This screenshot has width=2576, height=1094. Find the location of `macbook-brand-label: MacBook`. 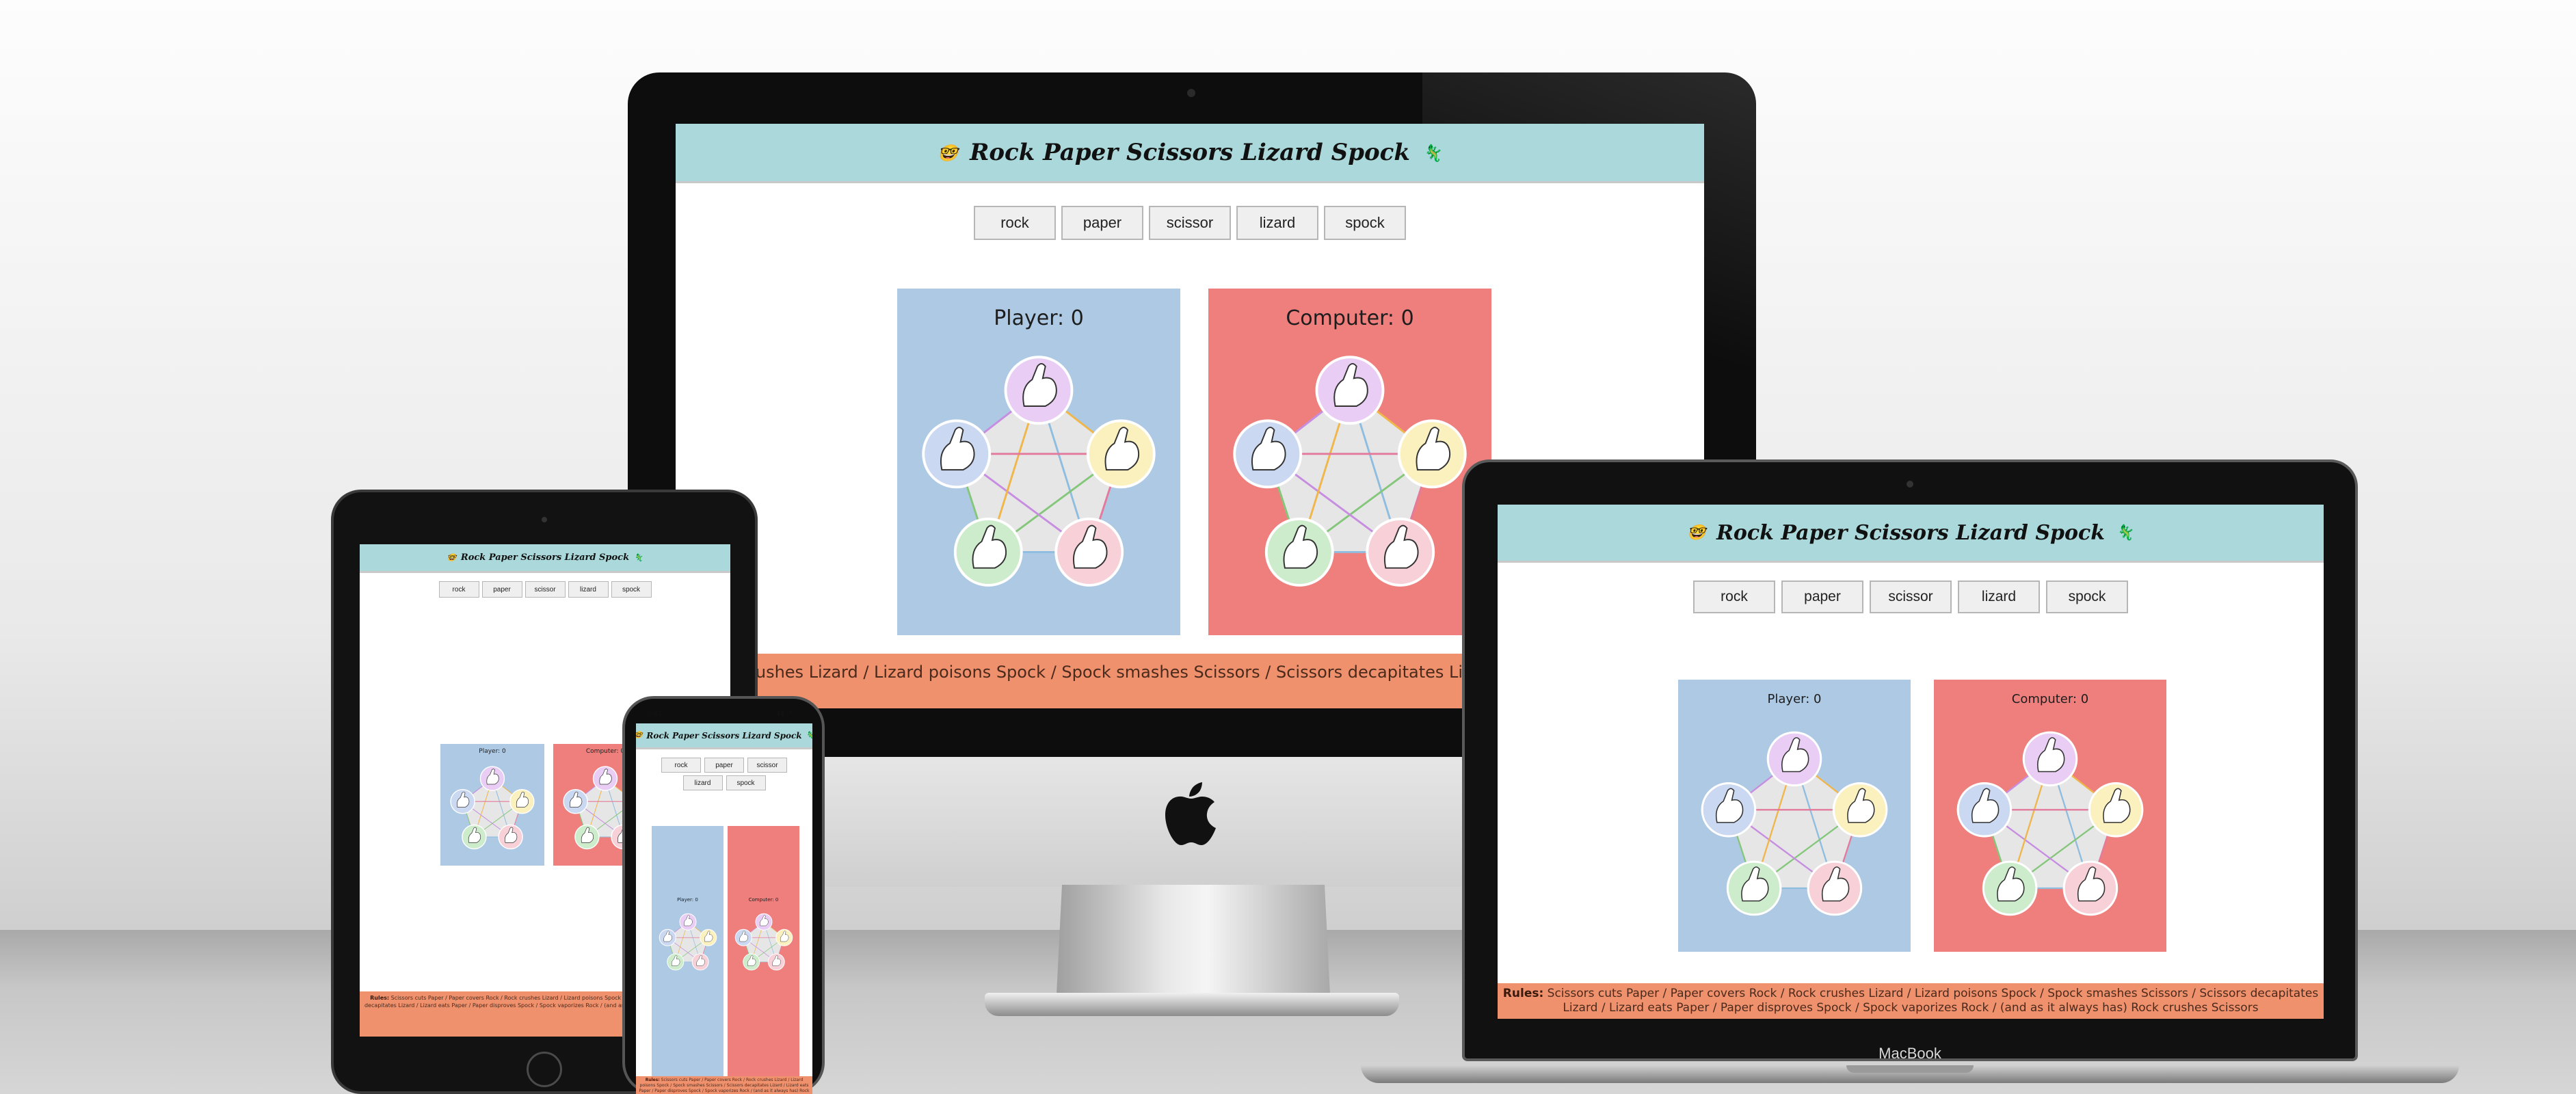

macbook-brand-label: MacBook is located at coordinates (1909, 1053).